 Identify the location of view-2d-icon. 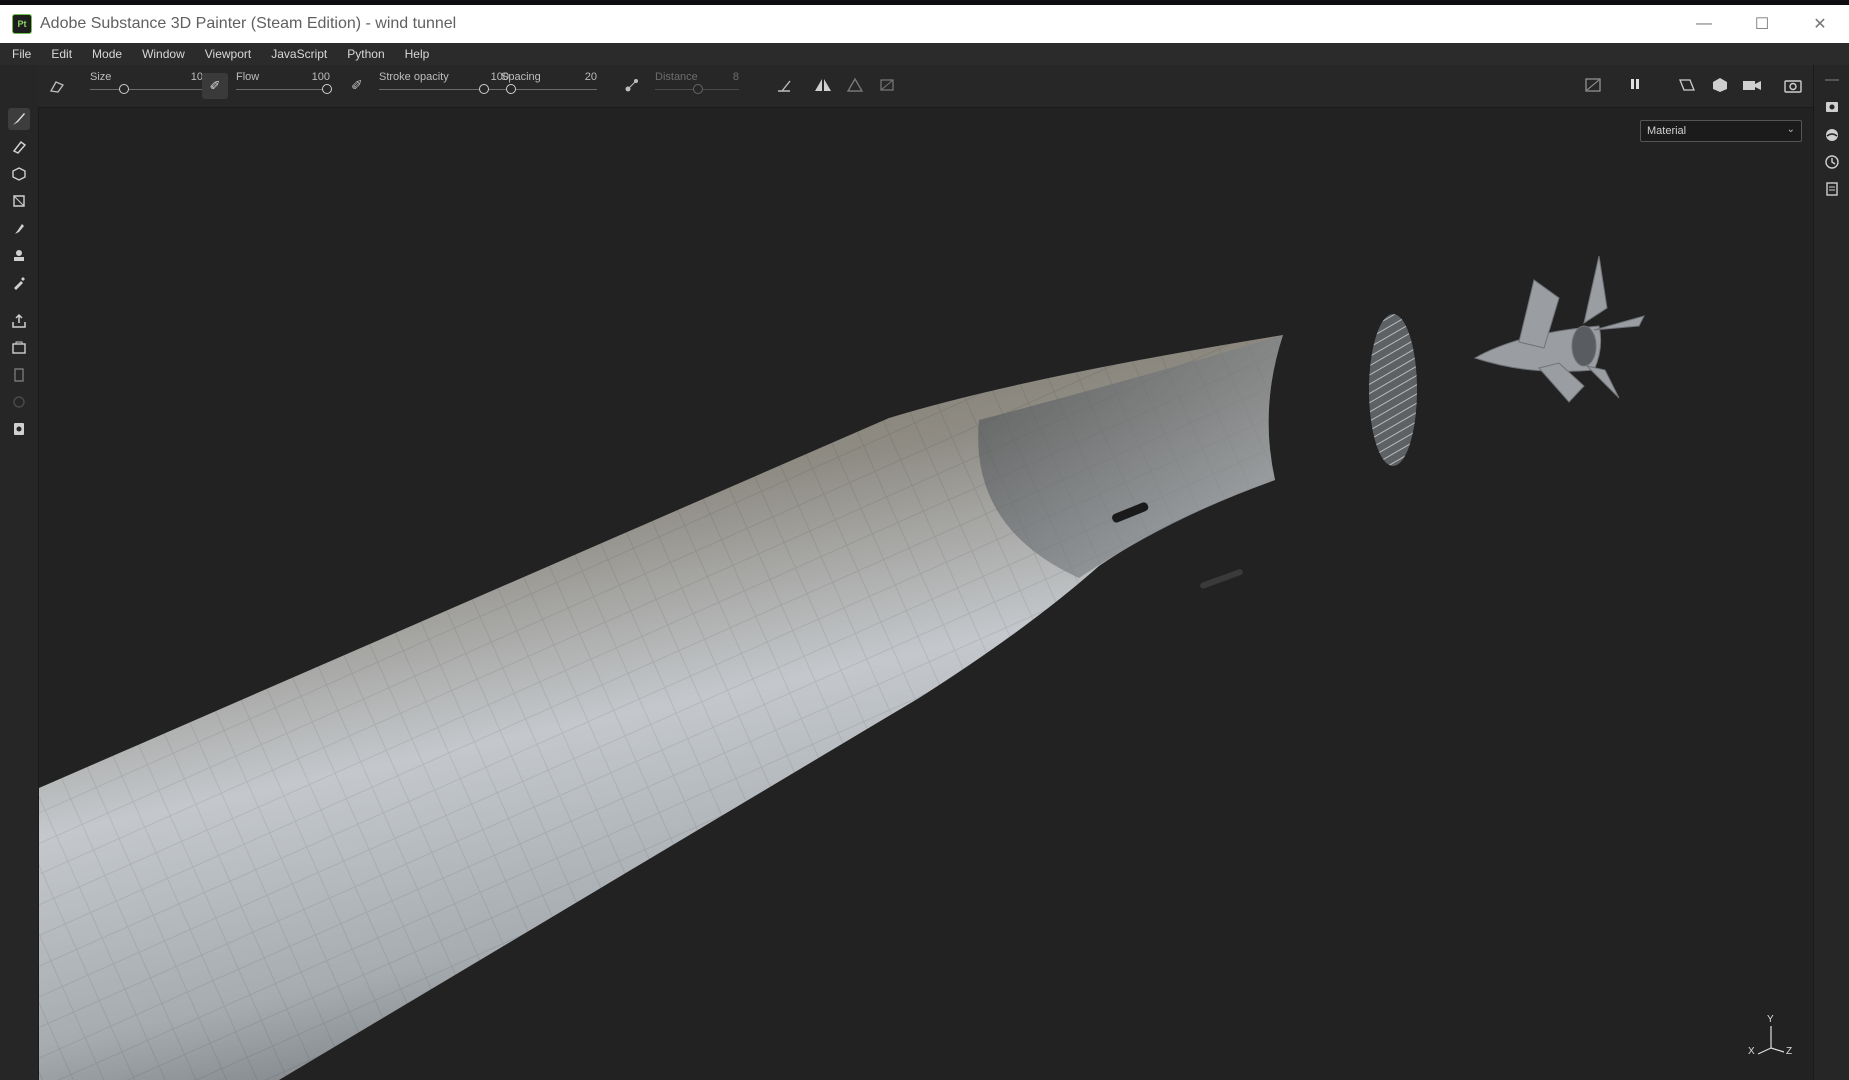
(1687, 86).